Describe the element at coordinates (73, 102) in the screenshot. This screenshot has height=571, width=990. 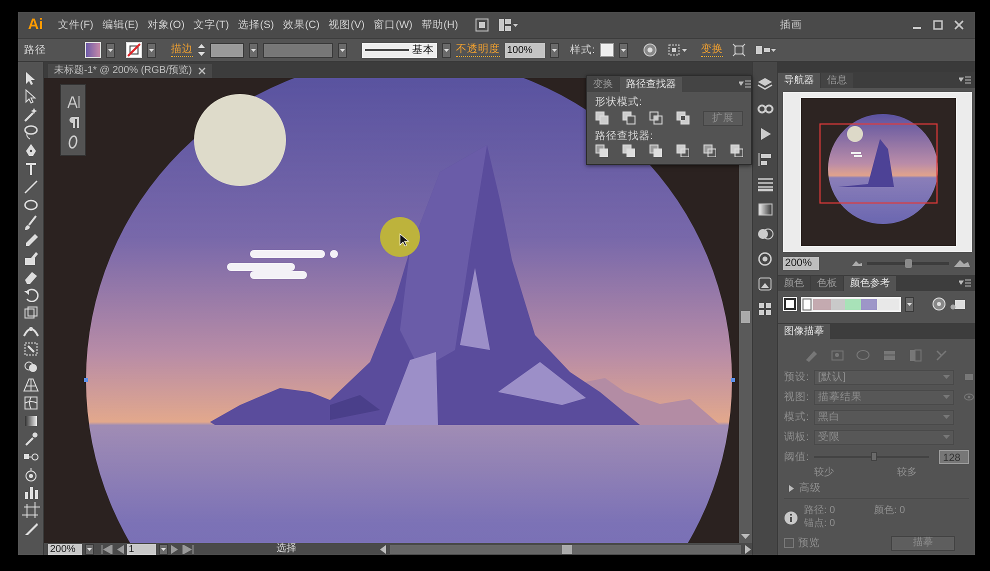
I see `character-panel-icon` at that location.